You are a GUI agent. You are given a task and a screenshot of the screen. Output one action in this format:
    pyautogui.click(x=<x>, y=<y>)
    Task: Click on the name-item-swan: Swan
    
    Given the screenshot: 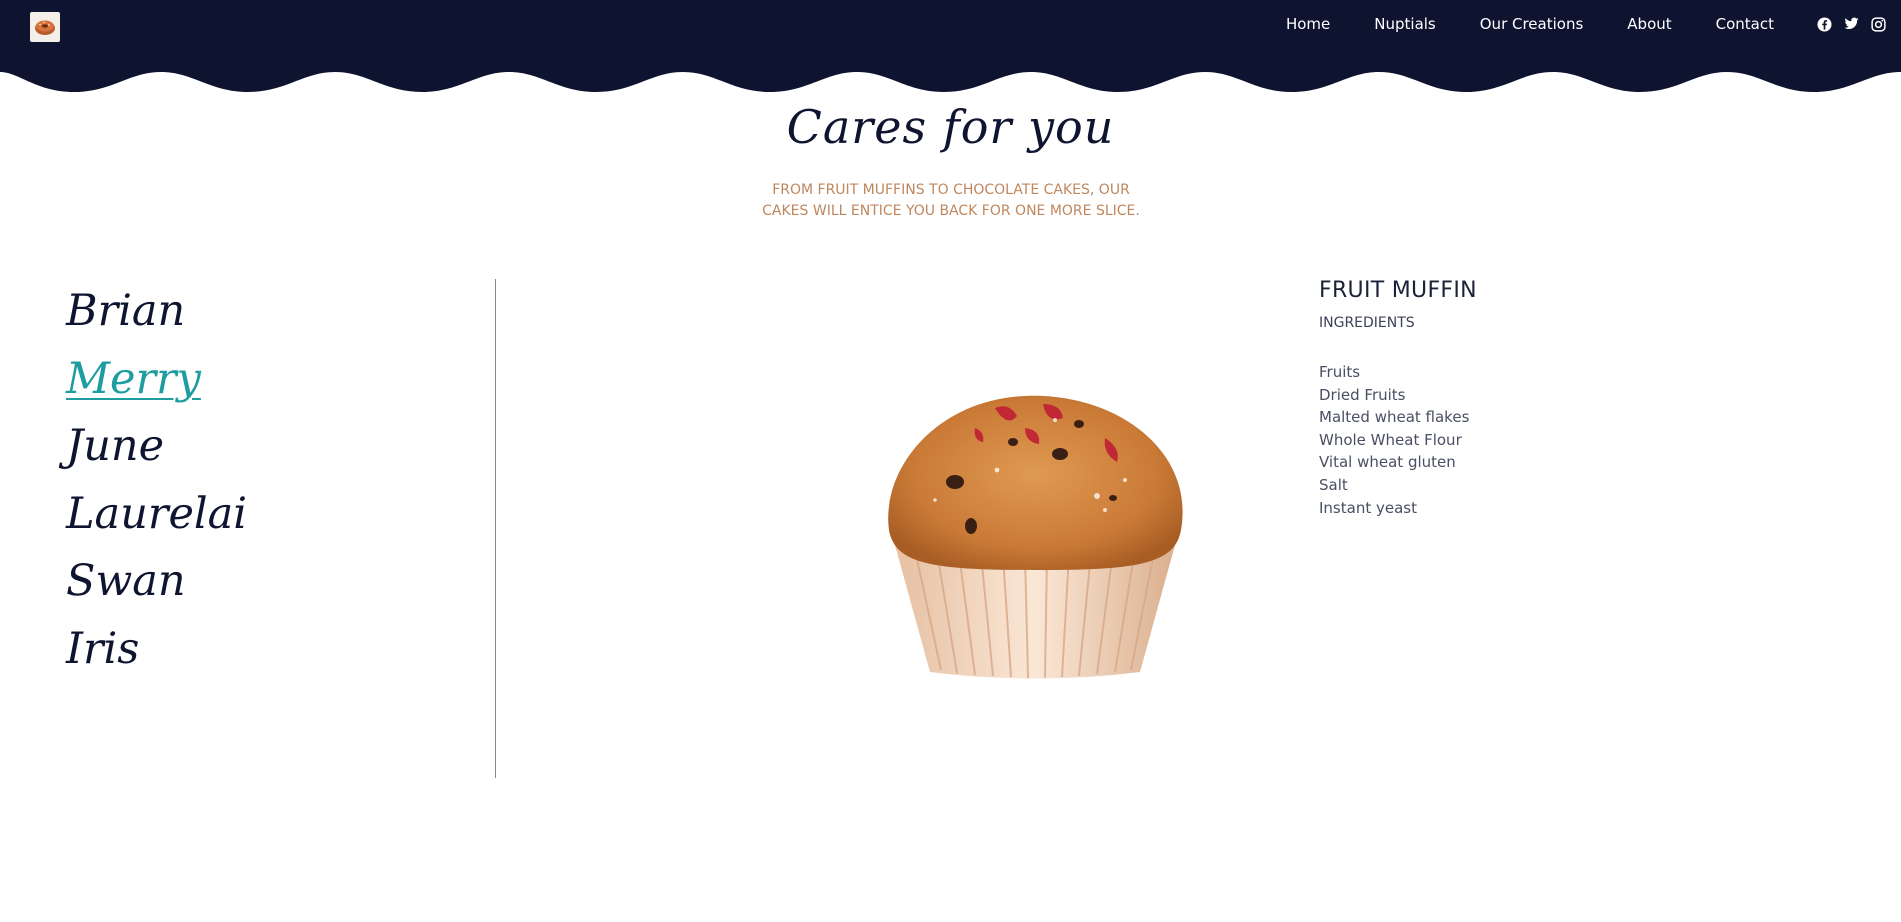 What is the action you would take?
    pyautogui.click(x=276, y=582)
    